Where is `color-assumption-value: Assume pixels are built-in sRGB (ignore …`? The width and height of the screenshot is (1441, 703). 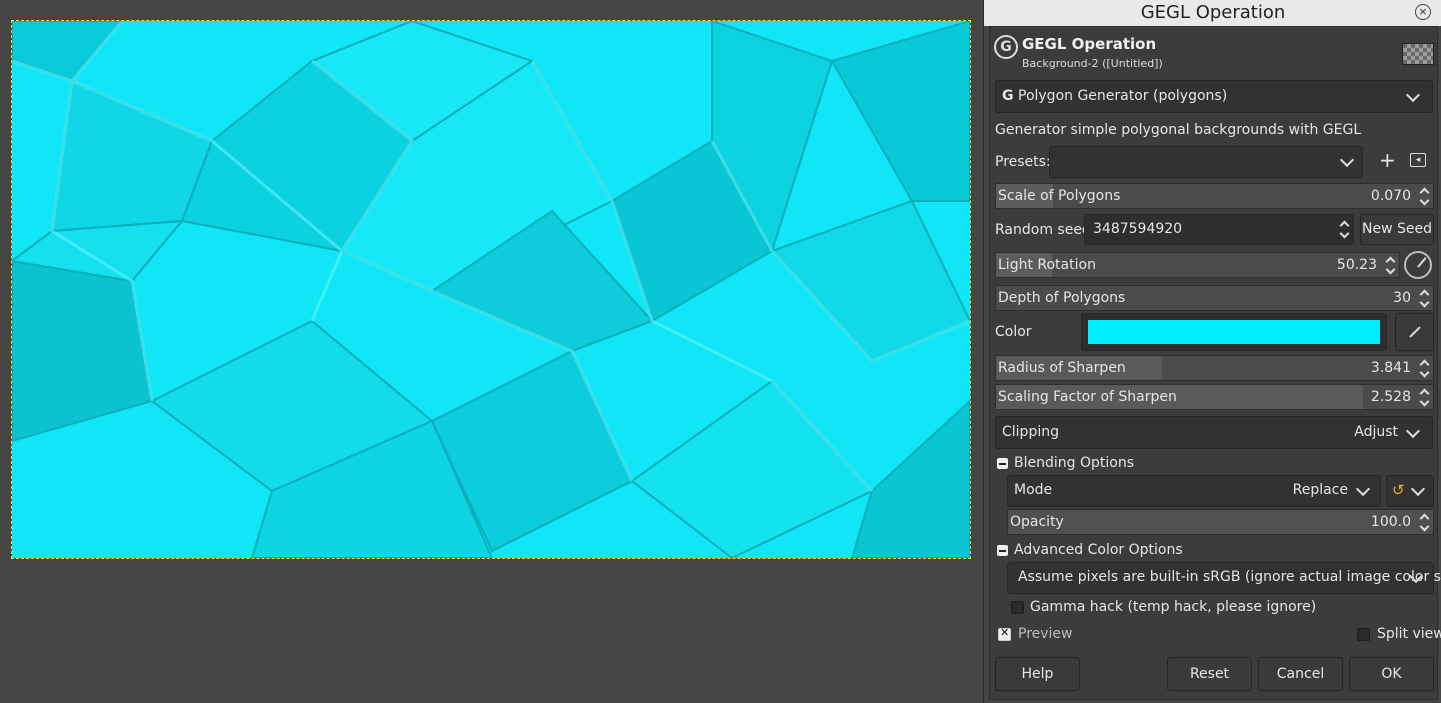
color-assumption-value: Assume pixels are built-in sRGB (ignore … is located at coordinates (1229, 577).